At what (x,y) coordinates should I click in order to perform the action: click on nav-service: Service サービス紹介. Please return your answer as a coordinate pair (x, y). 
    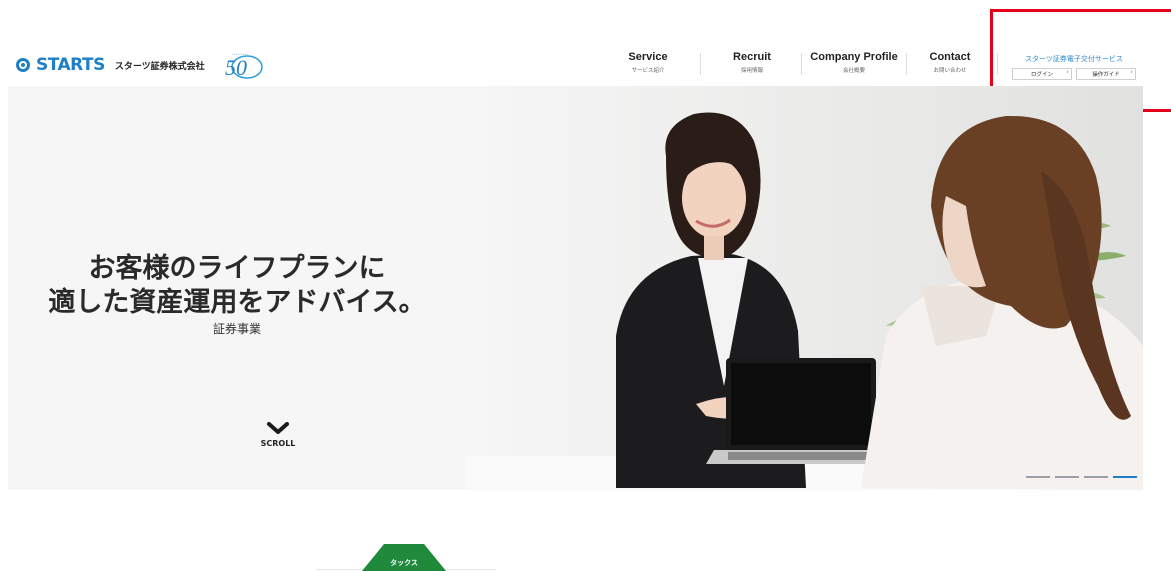
    Looking at the image, I should click on (648, 62).